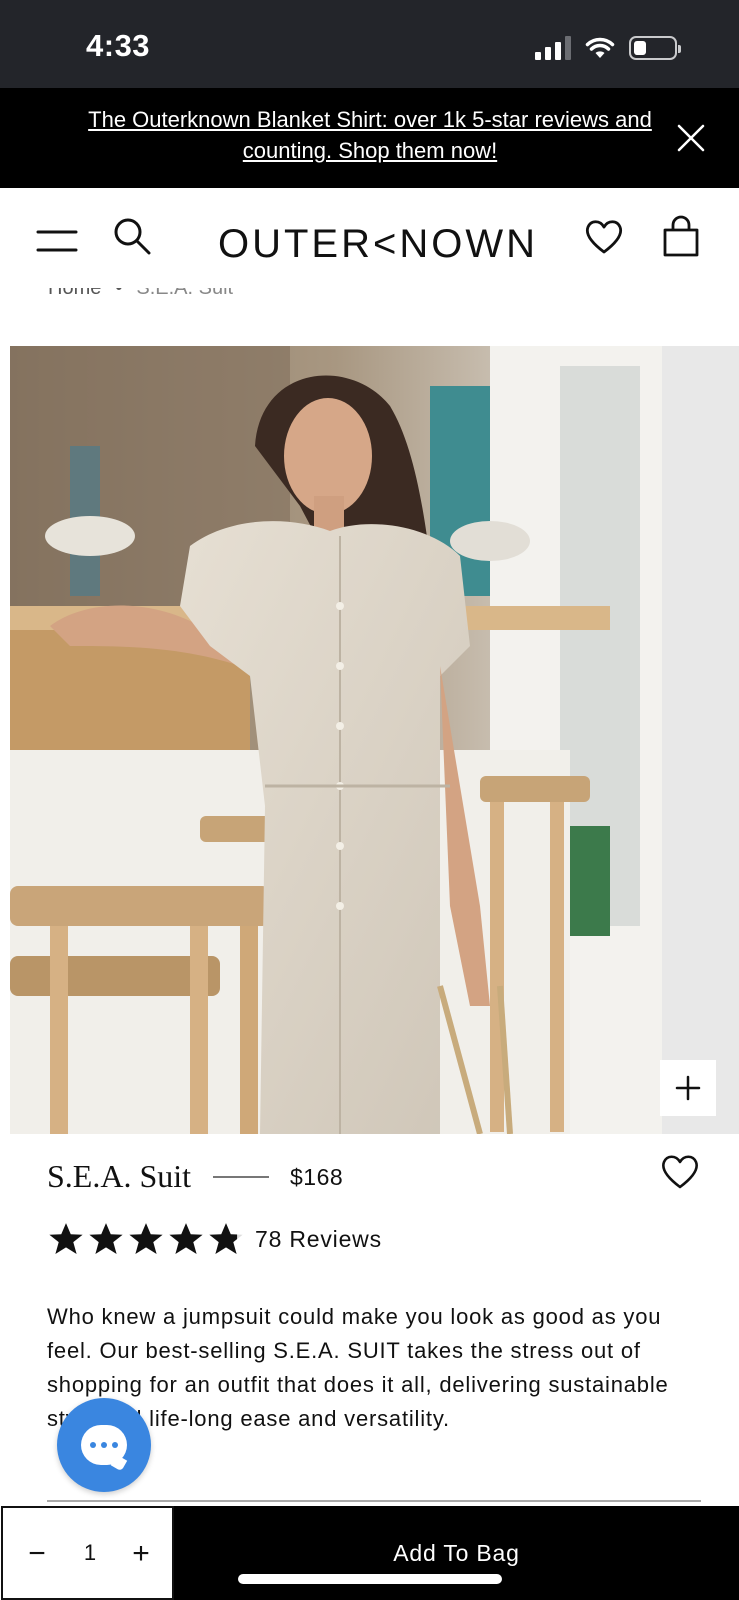  I want to click on close-icon, so click(691, 138).